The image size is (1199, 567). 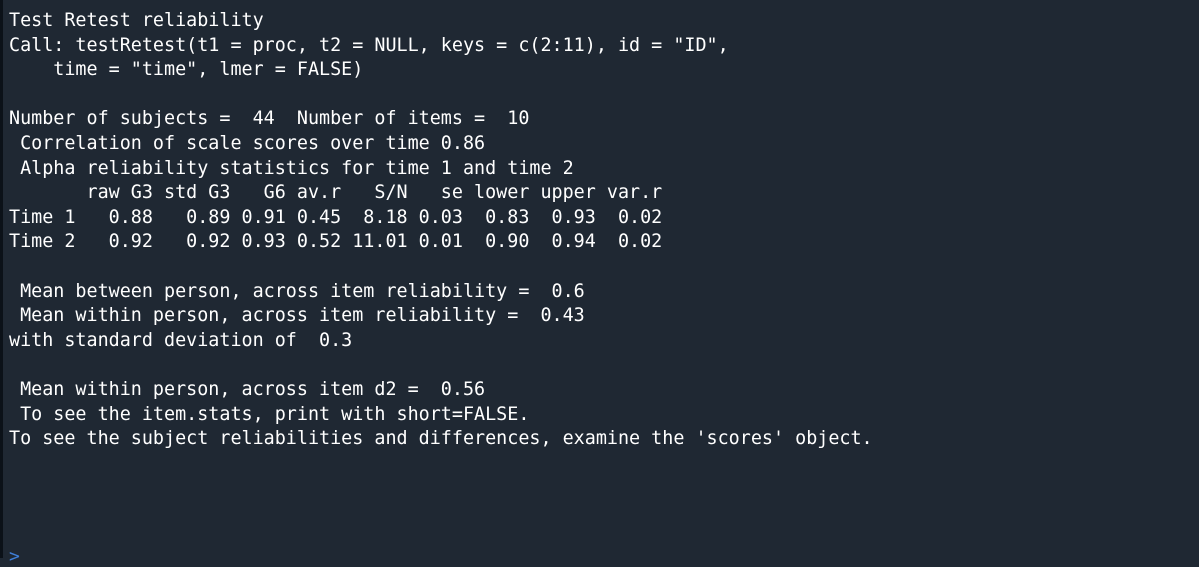 I want to click on output-standard-deviation-line: with standard deviation of 0.3, so click(x=181, y=340).